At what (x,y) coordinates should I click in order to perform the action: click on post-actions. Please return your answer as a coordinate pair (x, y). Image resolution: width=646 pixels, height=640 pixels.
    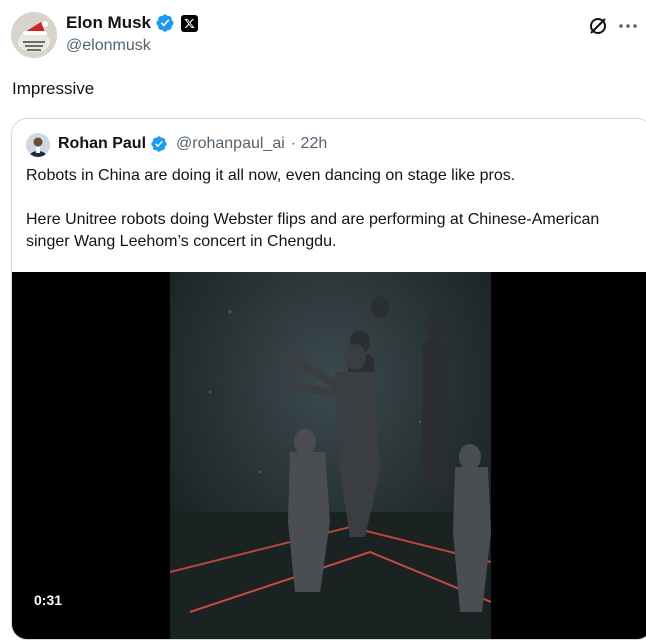
    Looking at the image, I should click on (616, 27).